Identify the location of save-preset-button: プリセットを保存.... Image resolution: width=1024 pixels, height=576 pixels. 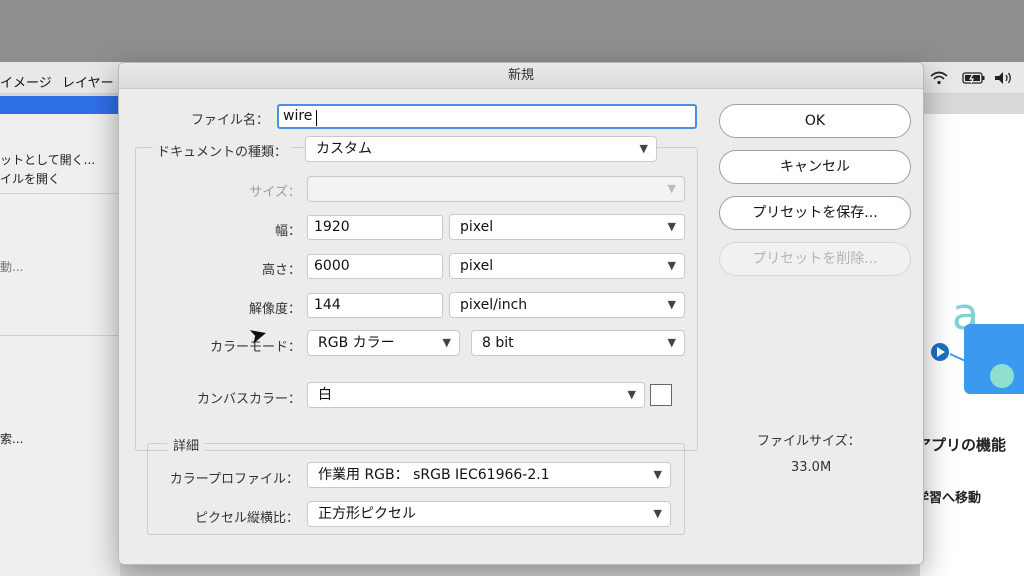
(815, 213).